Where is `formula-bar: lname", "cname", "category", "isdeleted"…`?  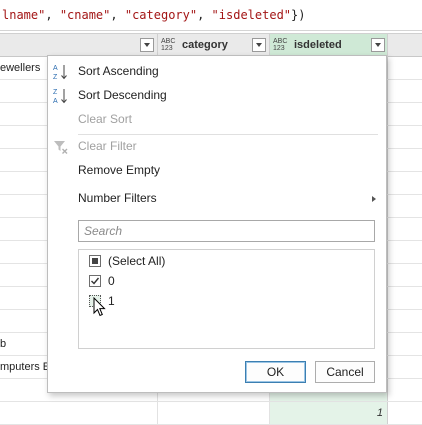 formula-bar: lname", "cname", "category", "isdeleted"… is located at coordinates (211, 15).